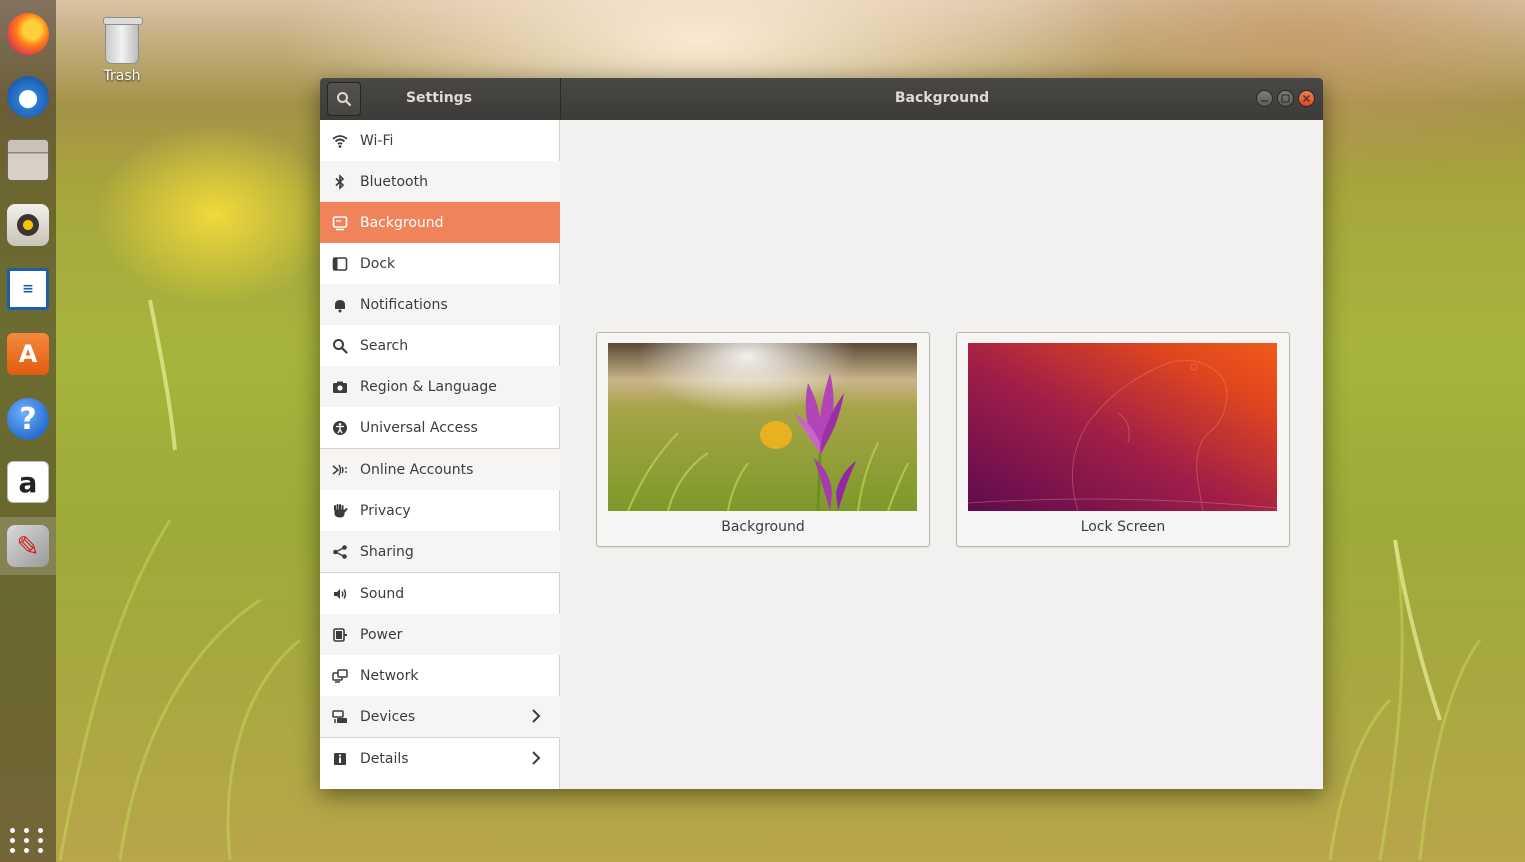  What do you see at coordinates (440, 345) in the screenshot?
I see `sidebar-item-search: Search` at bounding box center [440, 345].